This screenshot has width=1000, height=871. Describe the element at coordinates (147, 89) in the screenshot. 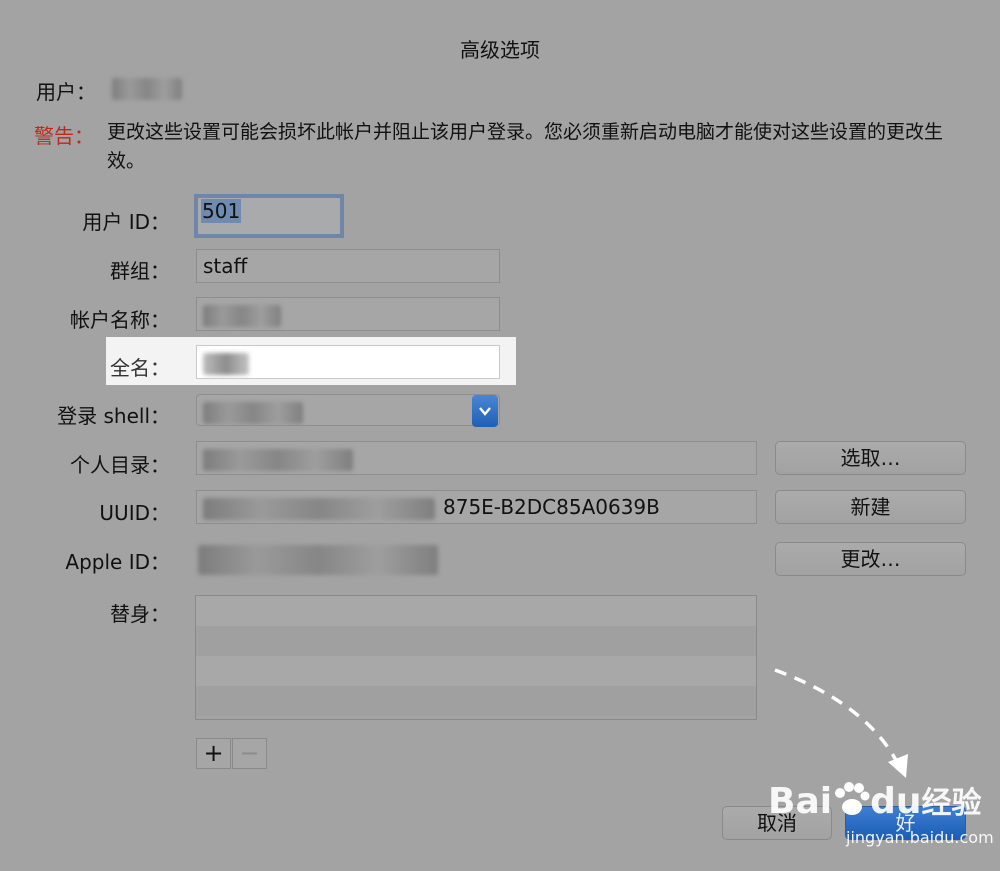

I see `user-name-blurred` at that location.